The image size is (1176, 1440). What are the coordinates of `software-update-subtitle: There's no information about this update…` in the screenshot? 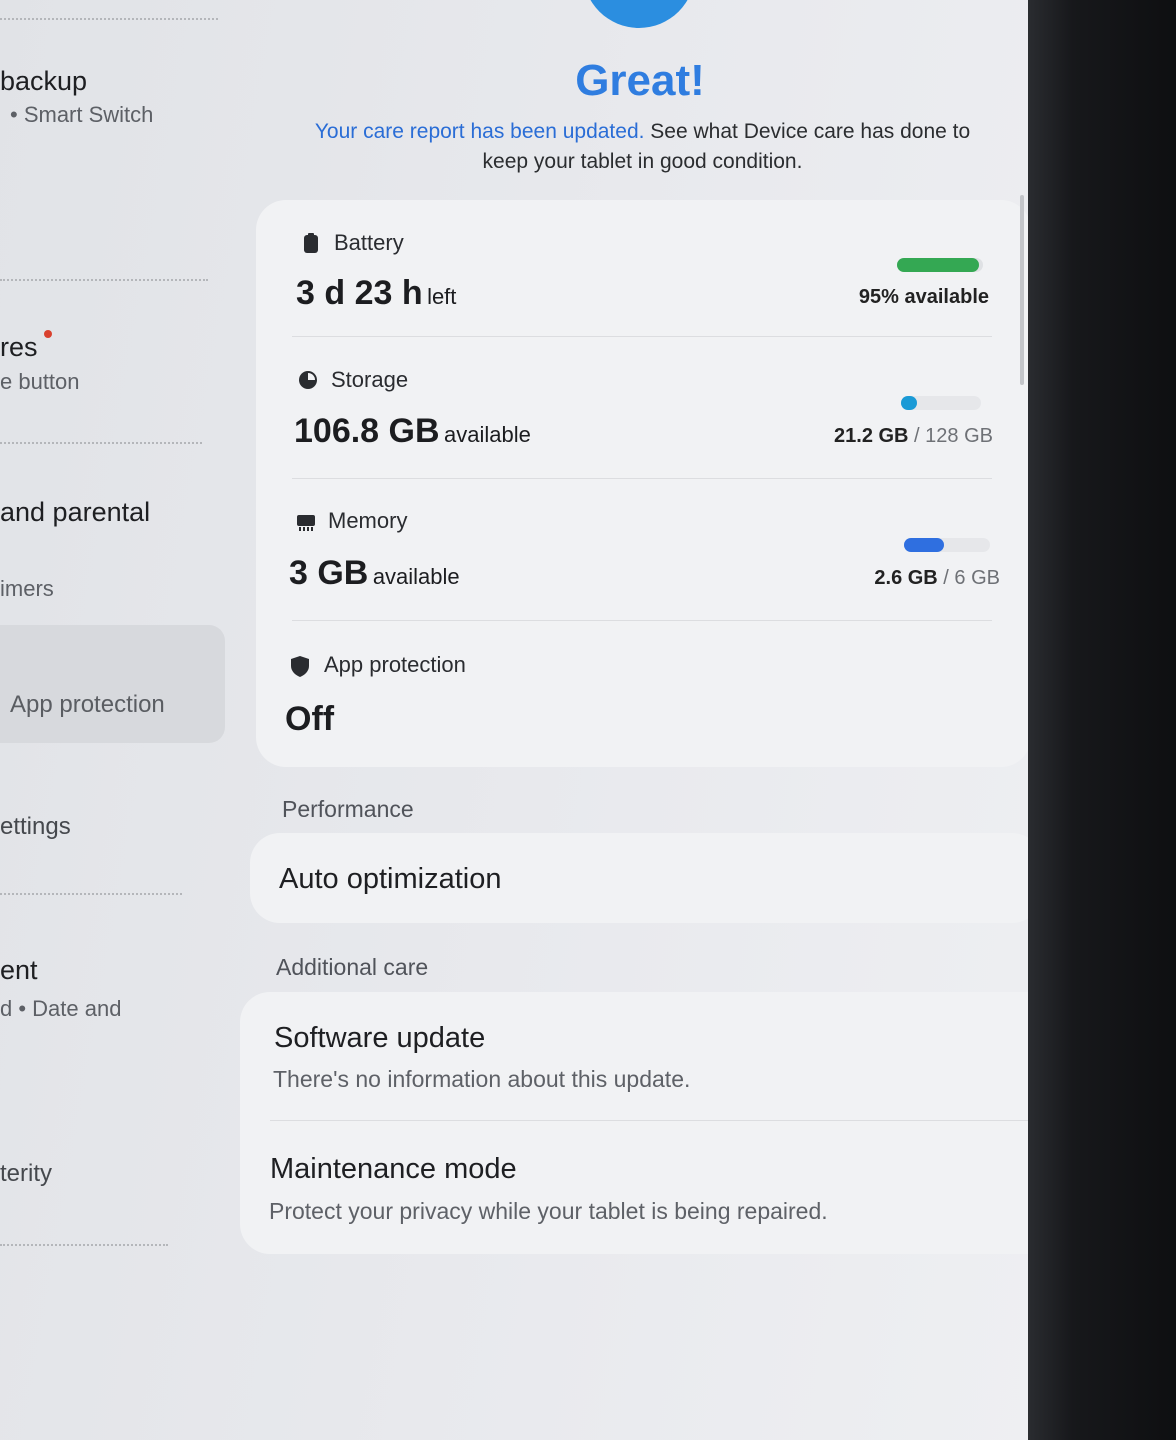 It's located at (482, 1079).